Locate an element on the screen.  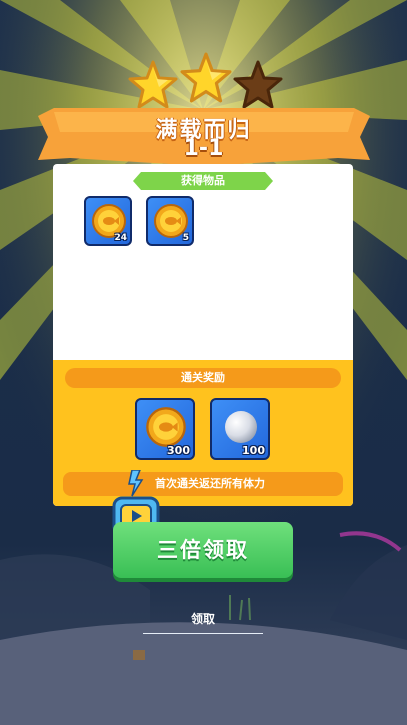
reward-item-pearl: 100 is located at coordinates (240, 429).